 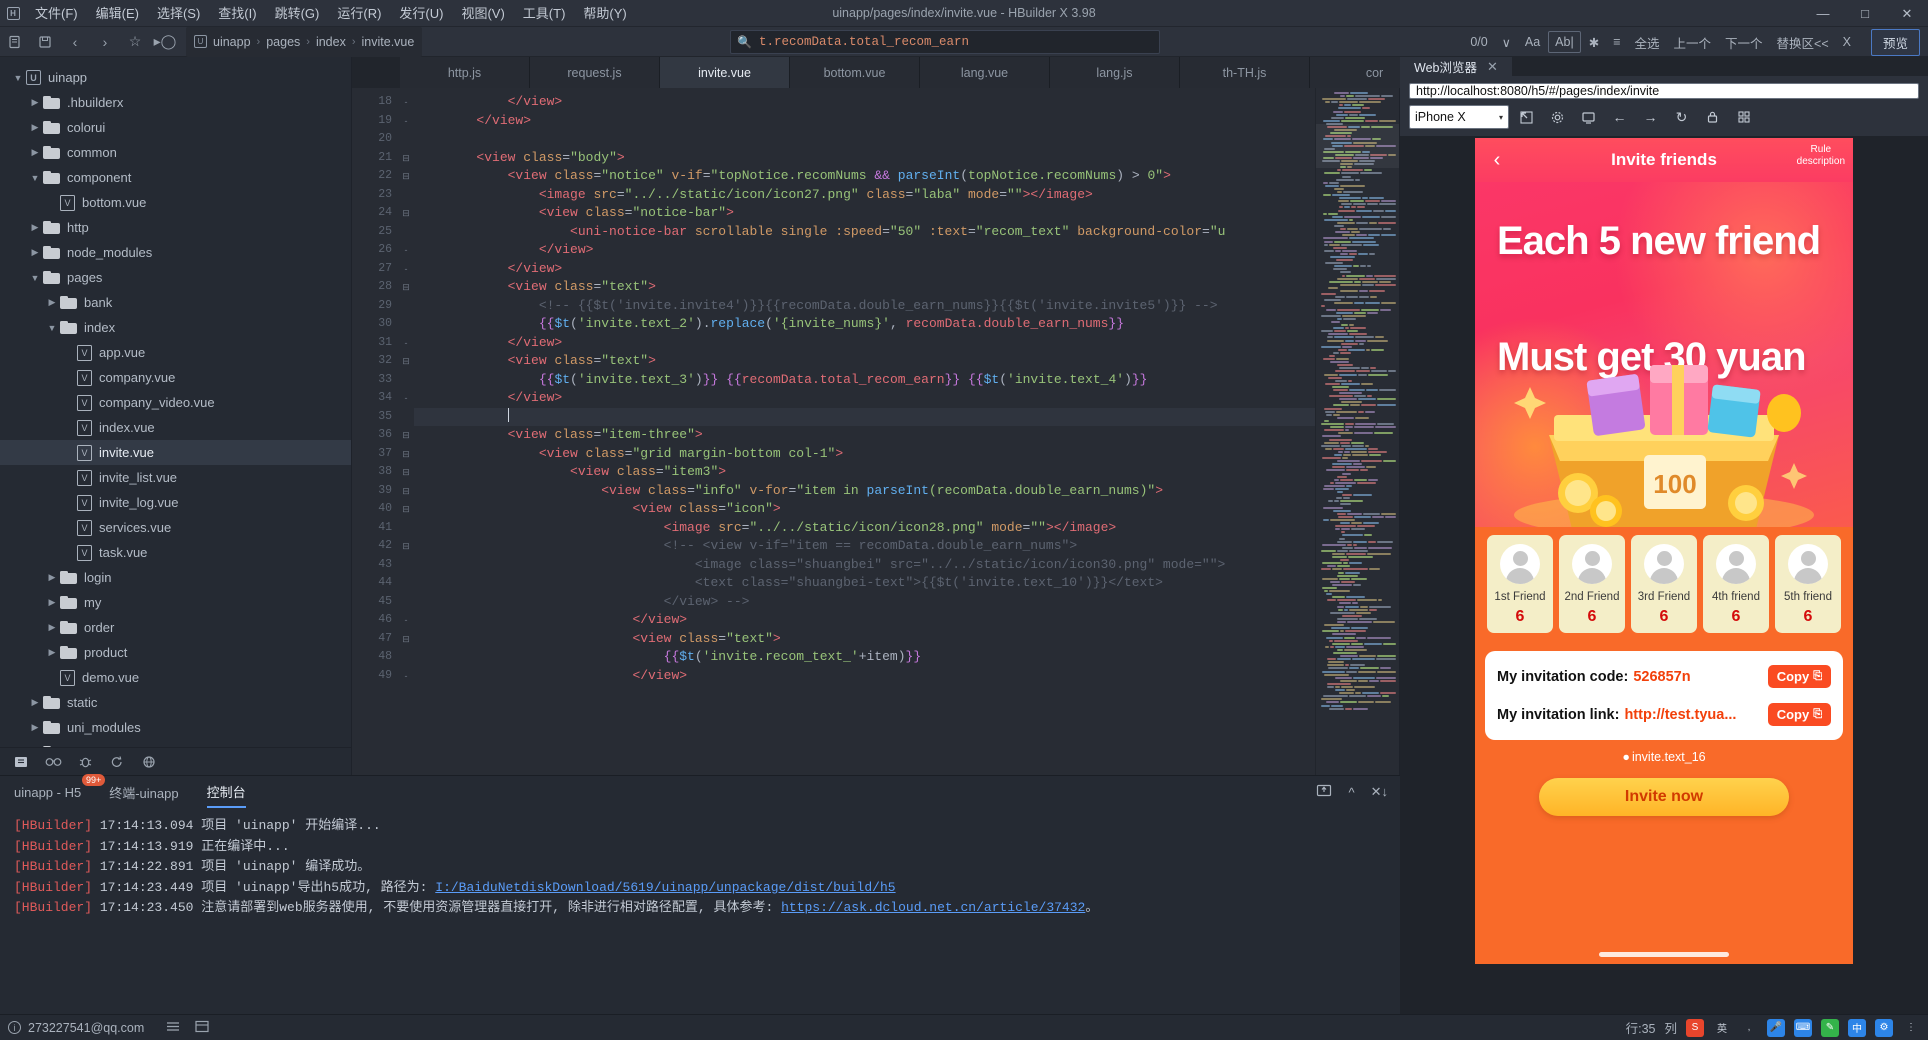 What do you see at coordinates (1799, 676) in the screenshot?
I see `copy-code-button: Copy ⎘` at bounding box center [1799, 676].